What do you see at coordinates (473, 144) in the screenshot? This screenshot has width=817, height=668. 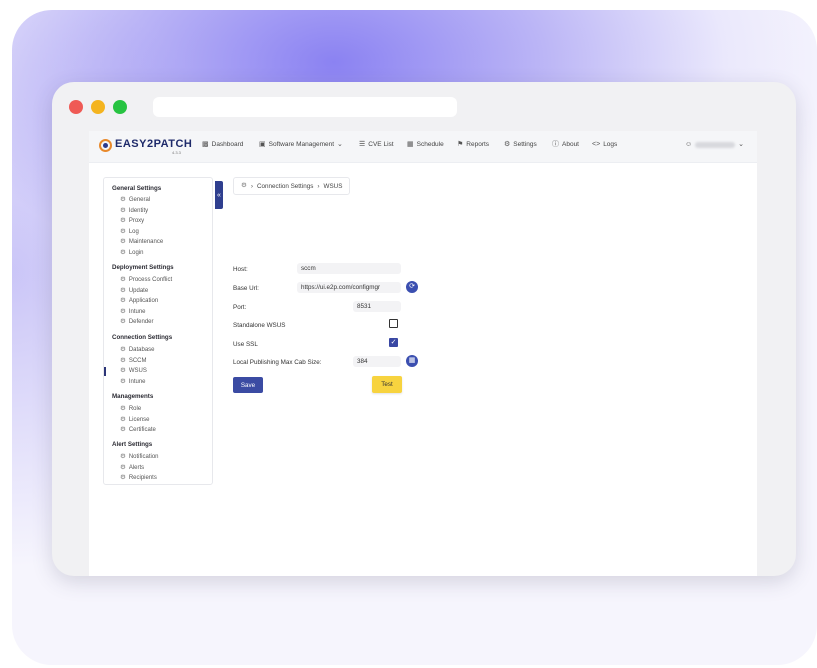 I see `nav-reports: ⚑ Reports` at bounding box center [473, 144].